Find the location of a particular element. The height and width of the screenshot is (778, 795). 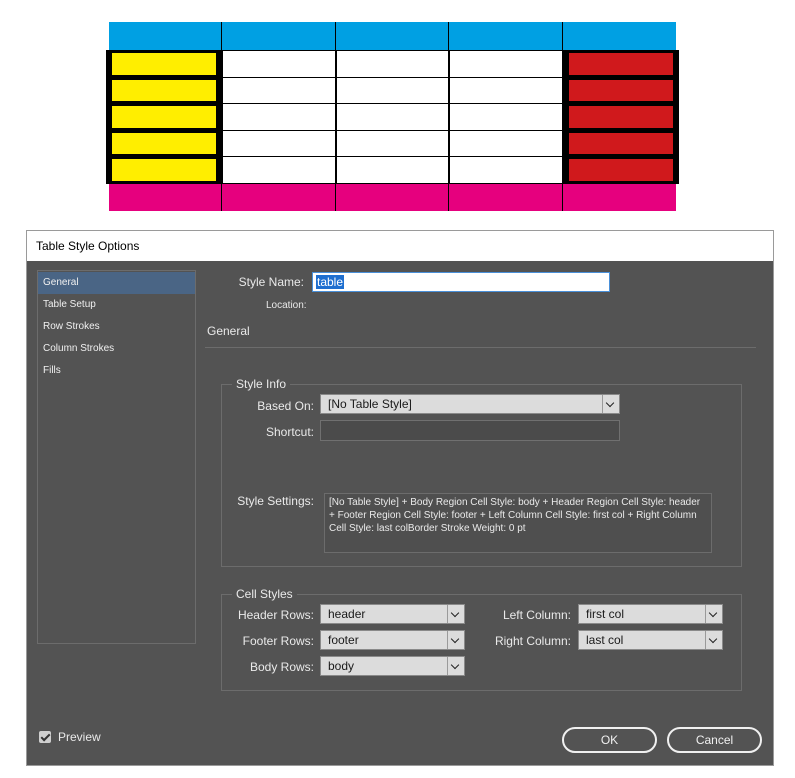

header-rows-dropdown: header is located at coordinates (392, 614).